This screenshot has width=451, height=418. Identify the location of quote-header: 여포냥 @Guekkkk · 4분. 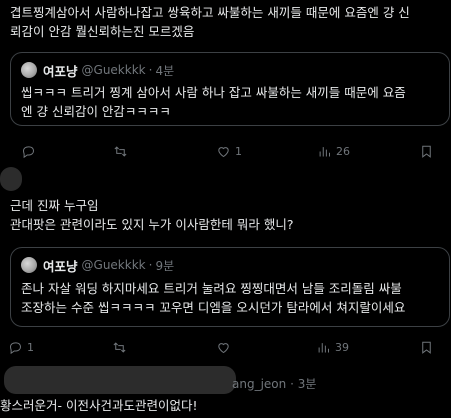
(98, 70).